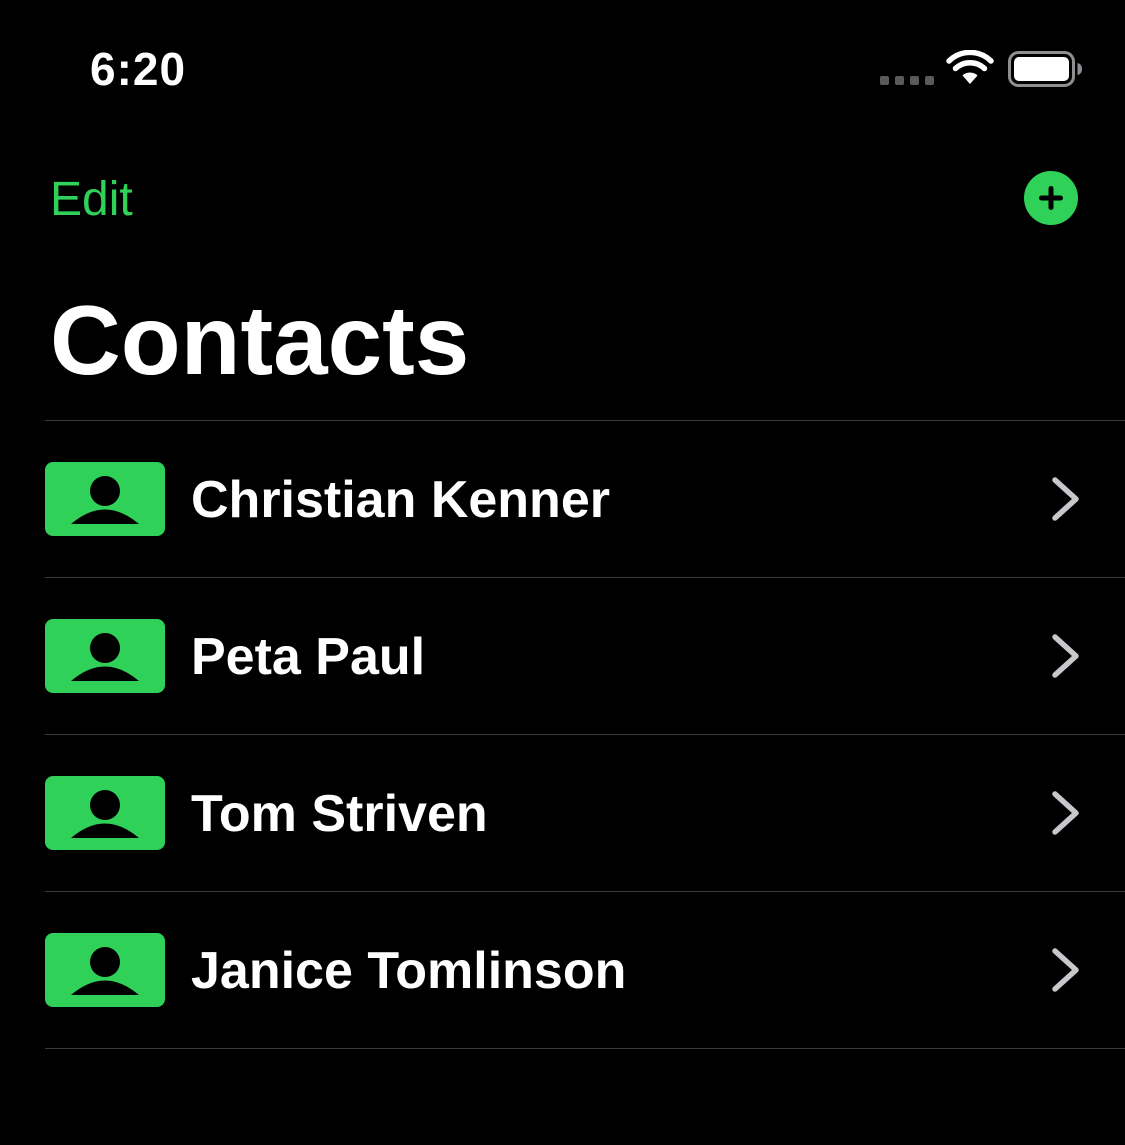  What do you see at coordinates (260, 340) in the screenshot?
I see `page-title: Contacts` at bounding box center [260, 340].